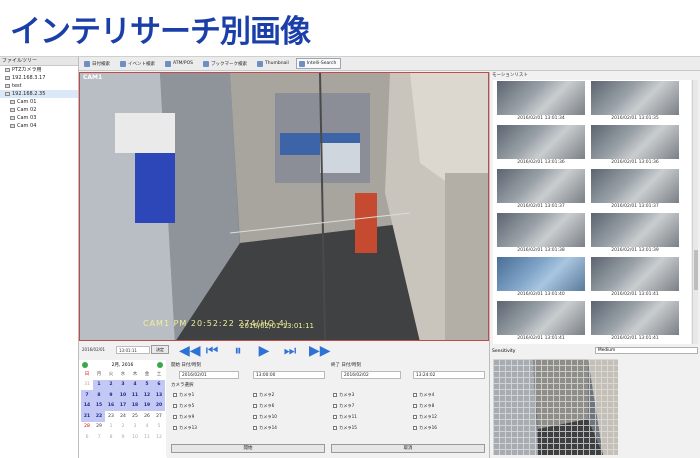 The image size is (700, 458). What do you see at coordinates (147, 416) in the screenshot?
I see `calendar-day: 26` at bounding box center [147, 416].